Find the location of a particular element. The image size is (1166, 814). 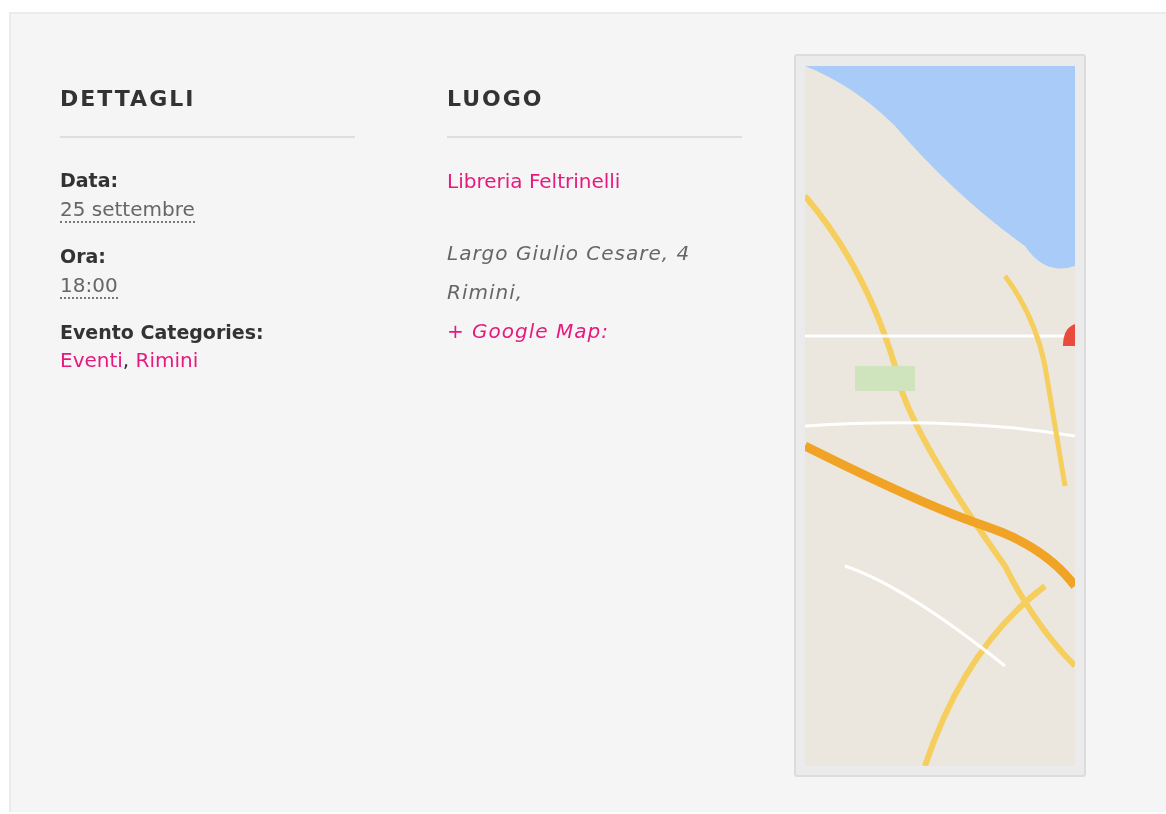

field-value: 18:00 is located at coordinates (89, 286).